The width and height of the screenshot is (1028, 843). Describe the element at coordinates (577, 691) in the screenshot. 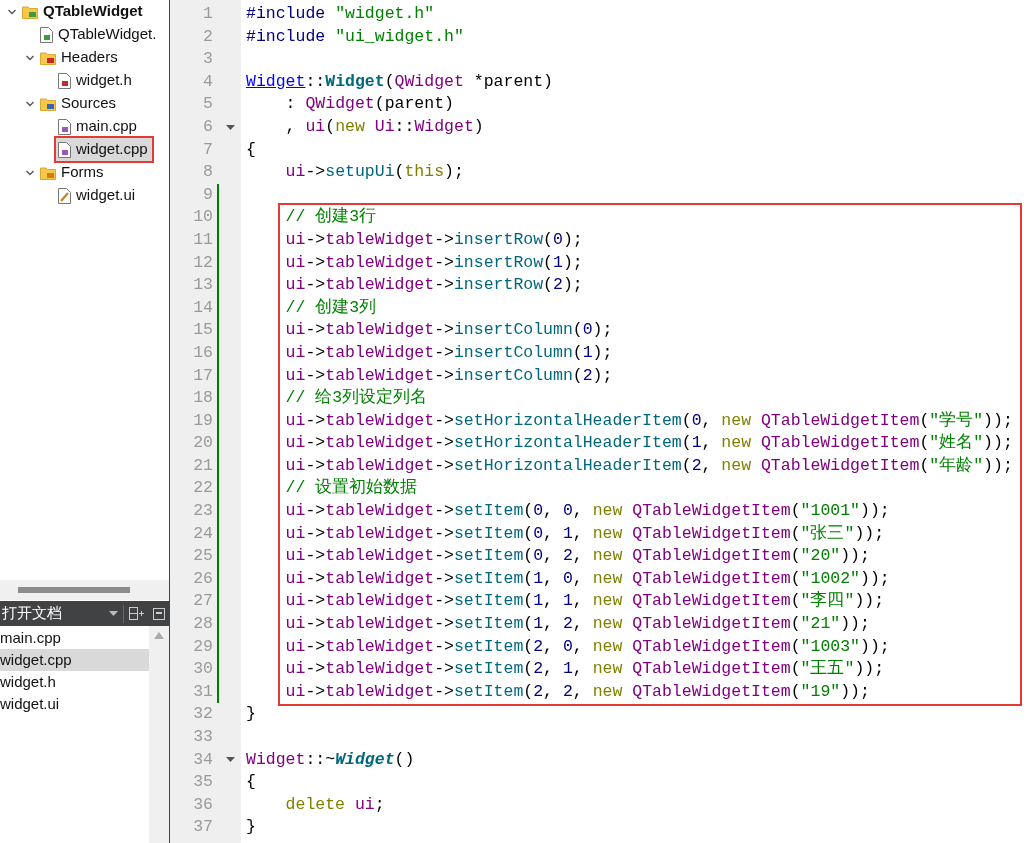

I see `code-line: ui->tableWidget->setItem(2, 2, new QTableWidgetItem("19"));` at that location.